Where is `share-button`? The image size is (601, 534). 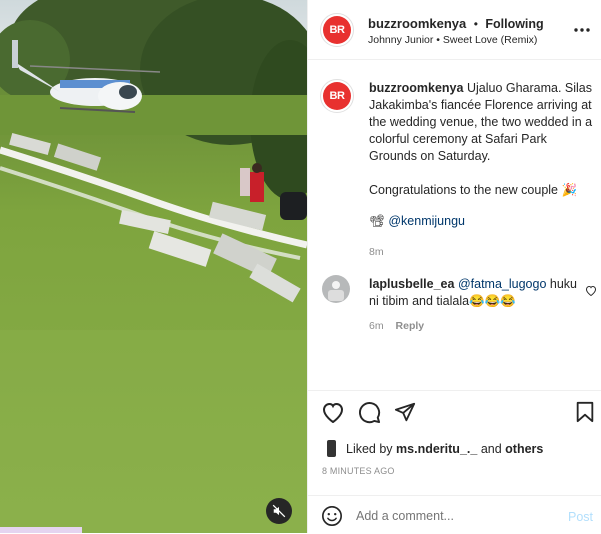
share-button is located at coordinates (405, 412).